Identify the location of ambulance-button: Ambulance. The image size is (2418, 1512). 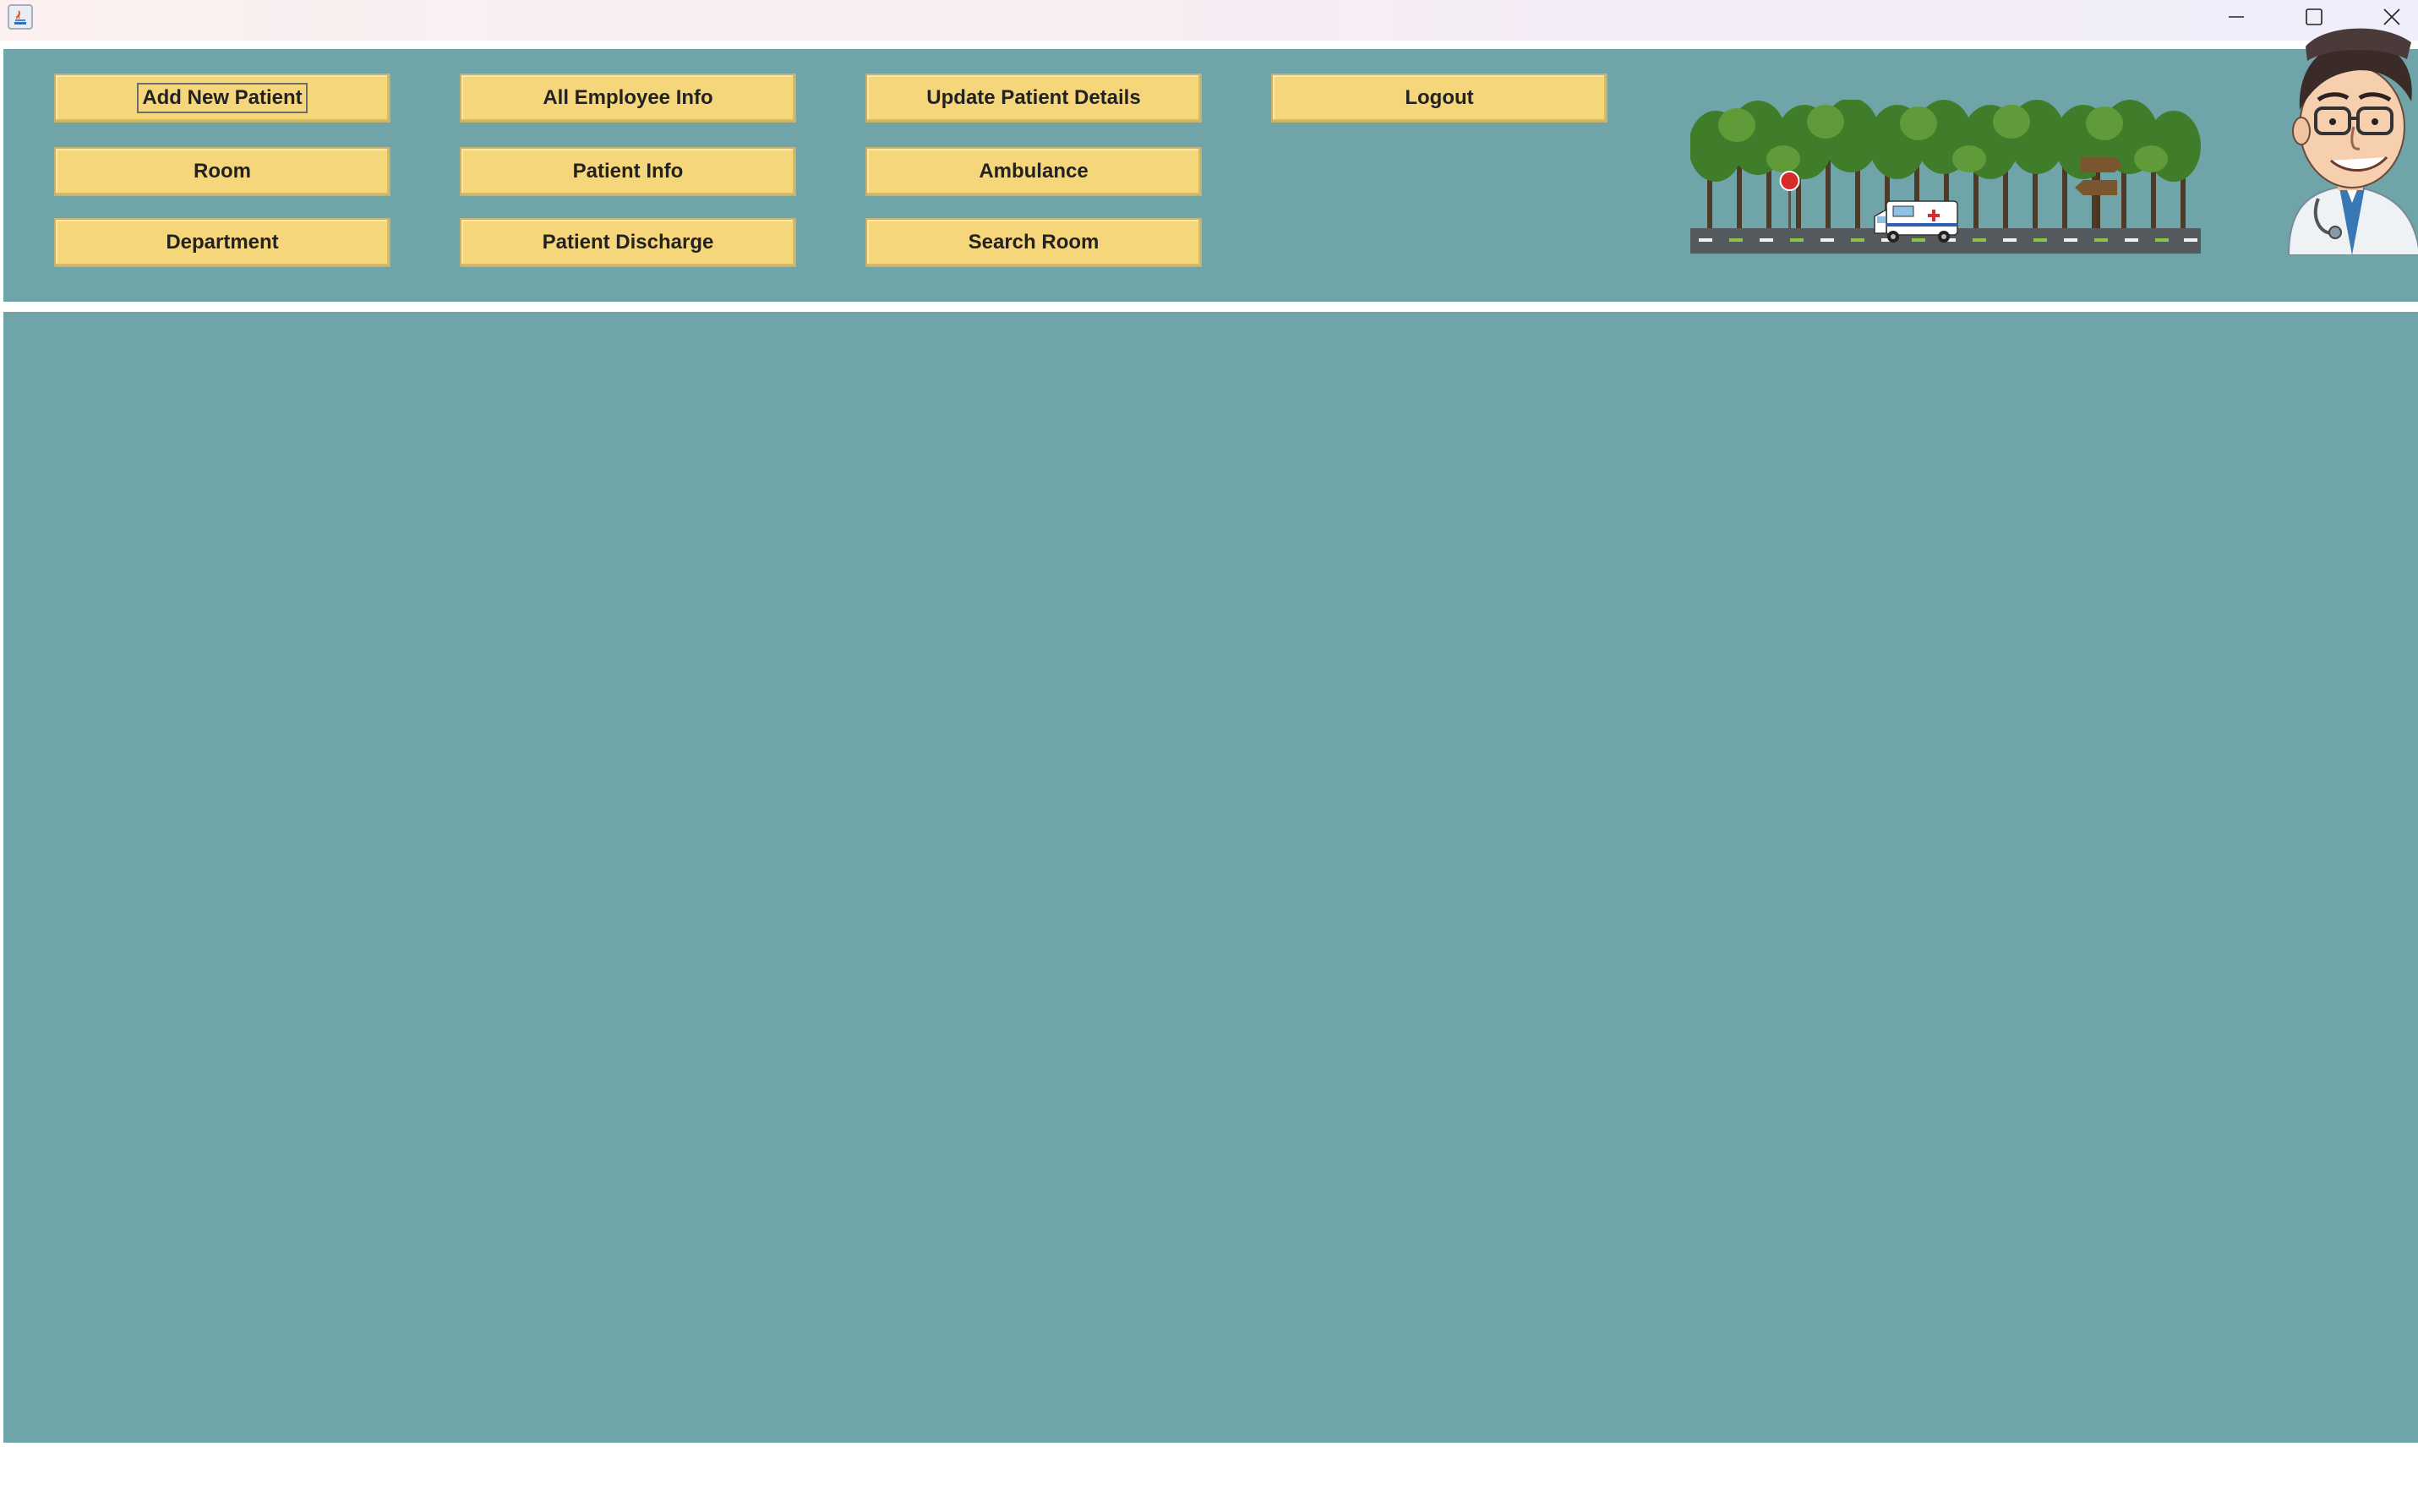
(1033, 171).